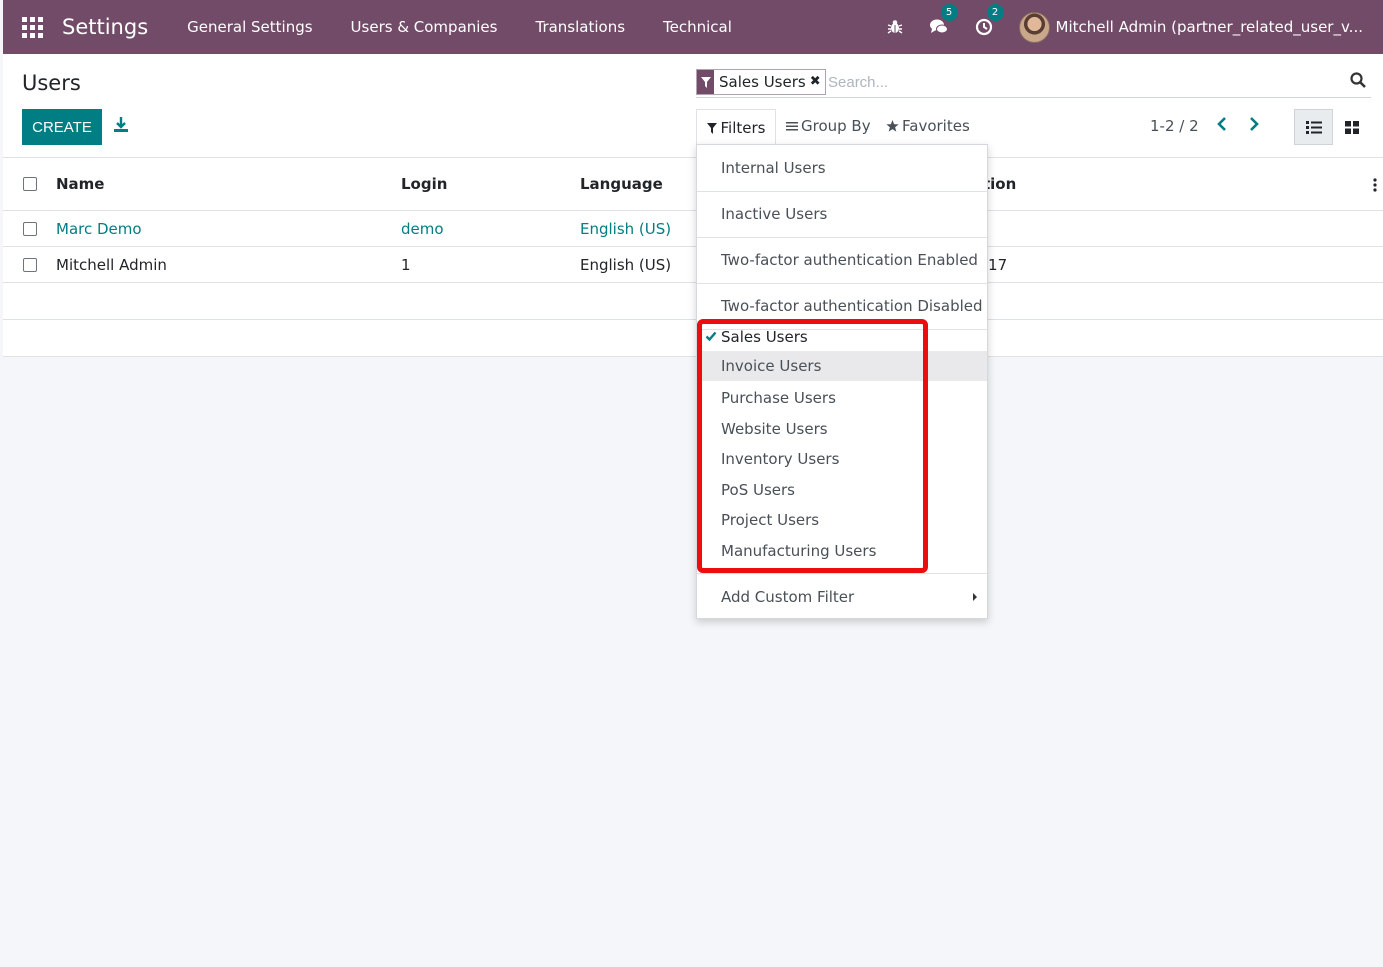 The image size is (1383, 967). I want to click on menu-translations: Translations, so click(580, 27).